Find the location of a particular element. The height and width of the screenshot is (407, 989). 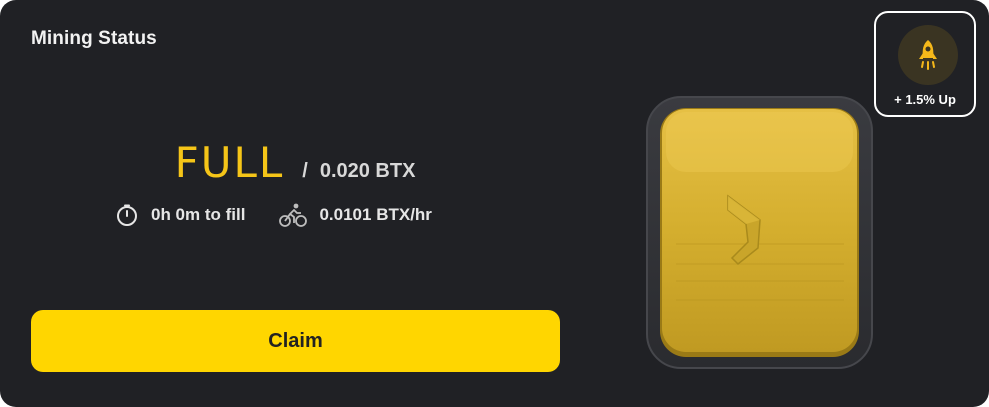

fill-time-info: 0h 0m to fill is located at coordinates (180, 215).